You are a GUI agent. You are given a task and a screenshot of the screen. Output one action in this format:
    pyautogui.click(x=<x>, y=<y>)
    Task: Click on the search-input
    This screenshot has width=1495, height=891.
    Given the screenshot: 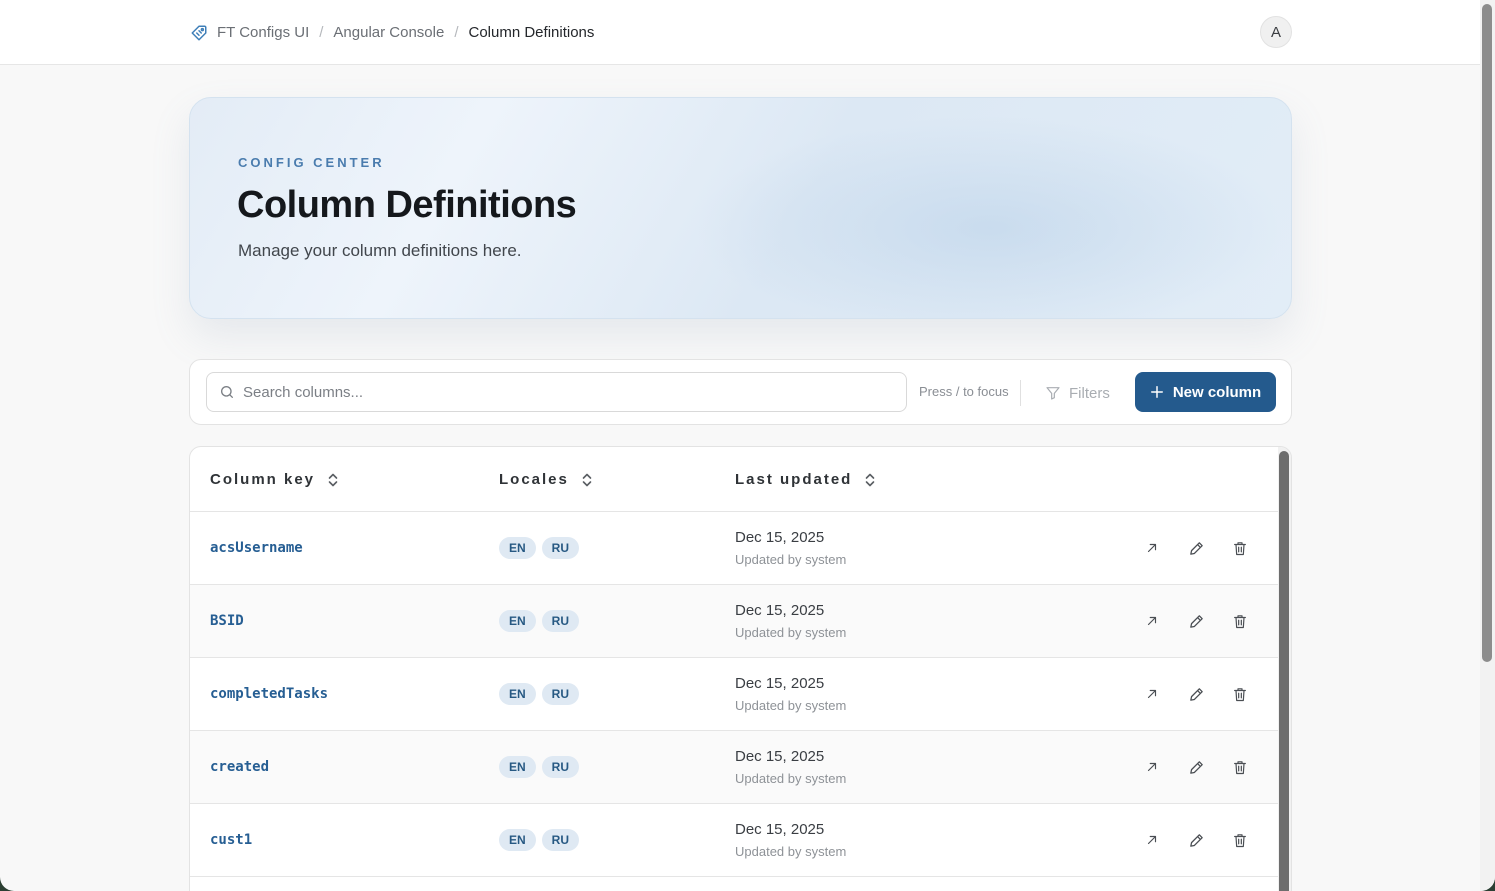 What is the action you would take?
    pyautogui.click(x=563, y=392)
    